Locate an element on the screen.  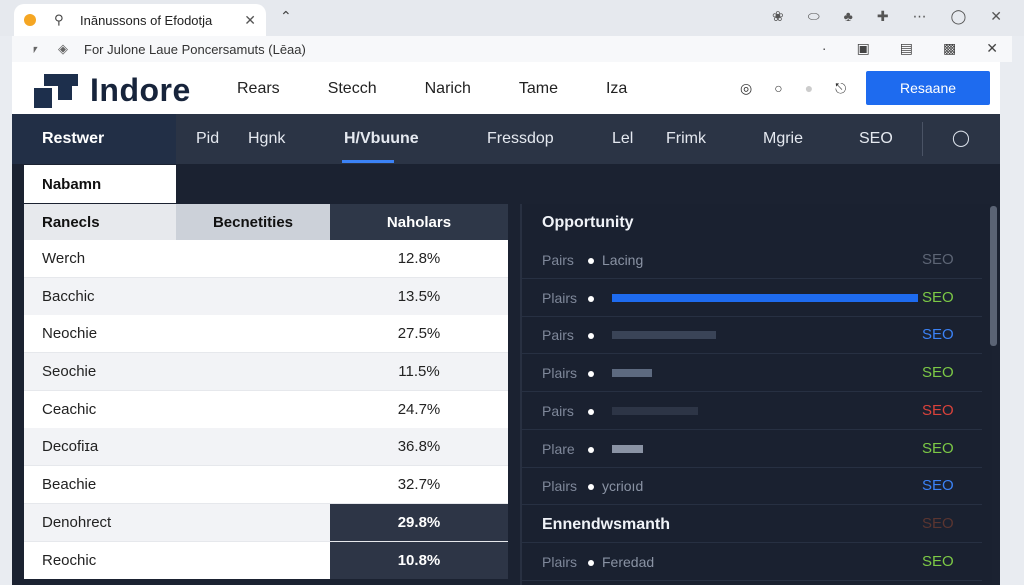
secnav-item: Frimk is located at coordinates (686, 139).